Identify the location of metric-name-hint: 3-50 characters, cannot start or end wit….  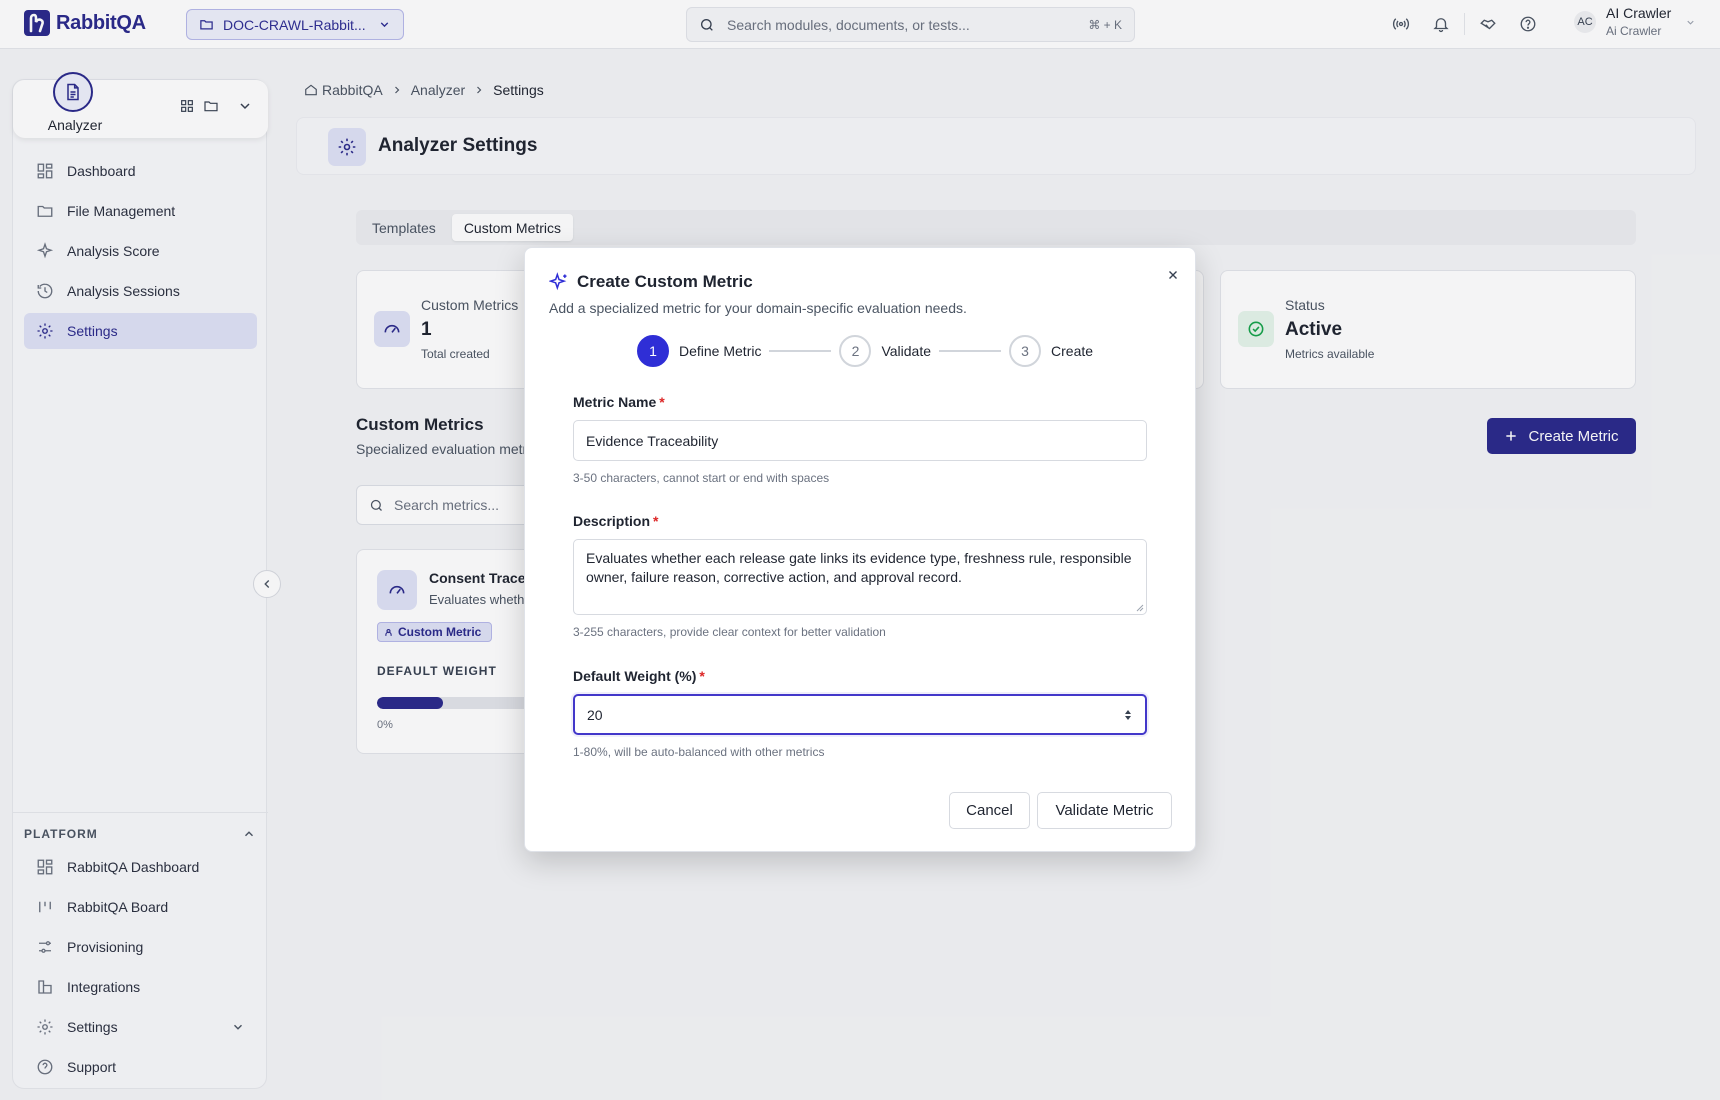
(701, 478).